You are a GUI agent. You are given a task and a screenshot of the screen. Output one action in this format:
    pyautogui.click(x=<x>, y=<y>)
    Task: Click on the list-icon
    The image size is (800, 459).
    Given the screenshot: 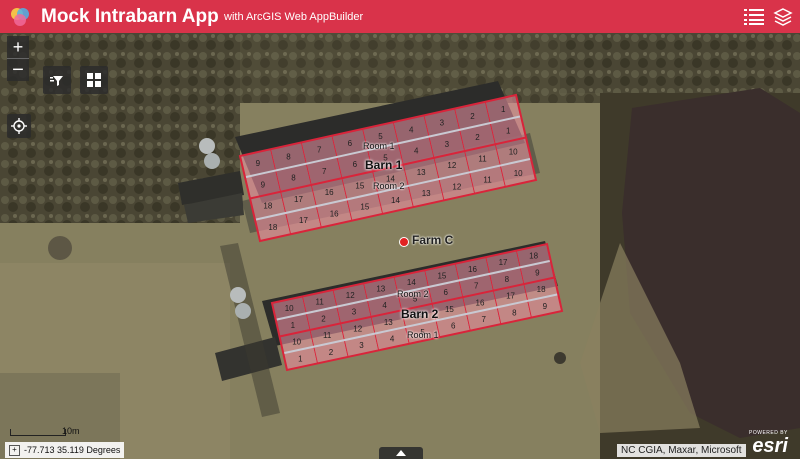 What is the action you would take?
    pyautogui.click(x=754, y=17)
    